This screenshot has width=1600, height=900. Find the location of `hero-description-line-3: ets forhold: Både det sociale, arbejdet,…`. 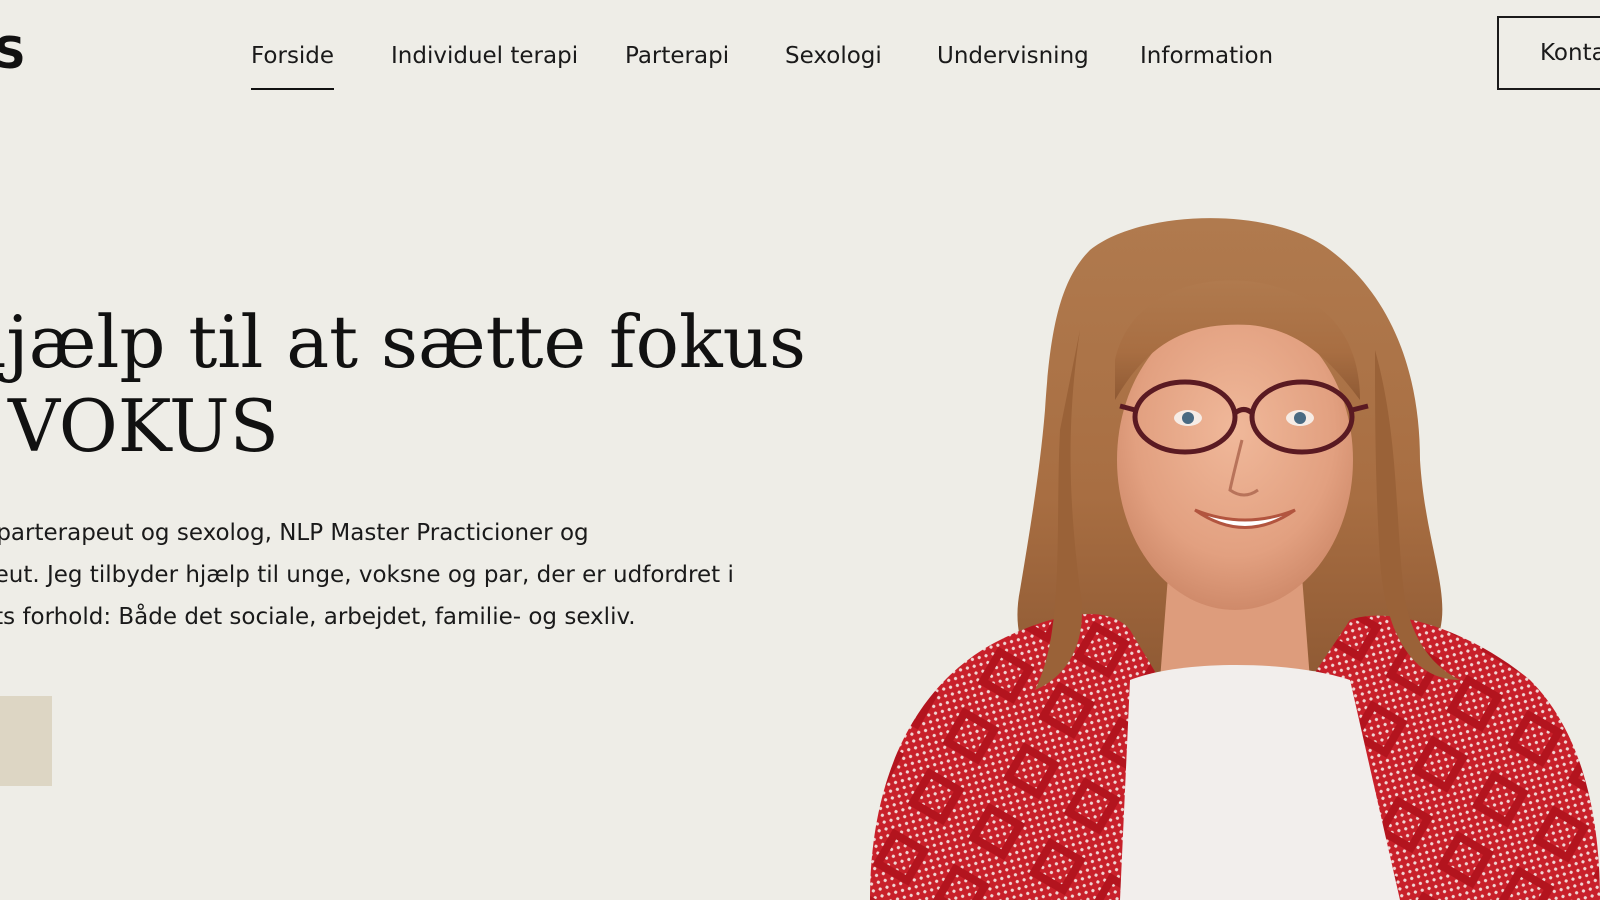

hero-description-line-3: ets forhold: Både det sociale, arbejdet,… is located at coordinates (318, 617).